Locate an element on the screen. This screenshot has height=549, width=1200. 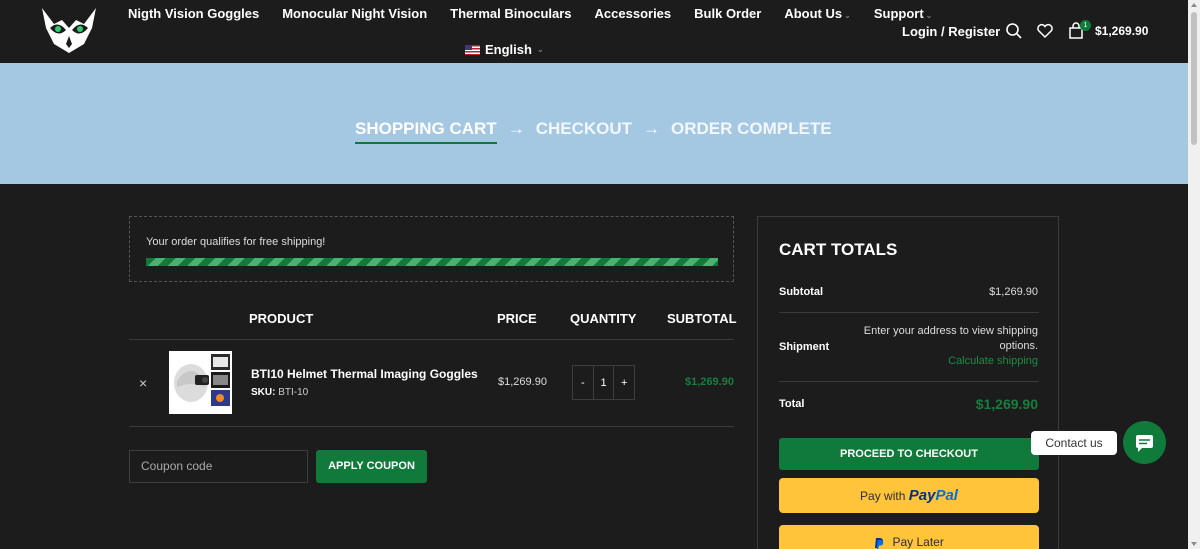
owl-logo-icon is located at coordinates (69, 30).